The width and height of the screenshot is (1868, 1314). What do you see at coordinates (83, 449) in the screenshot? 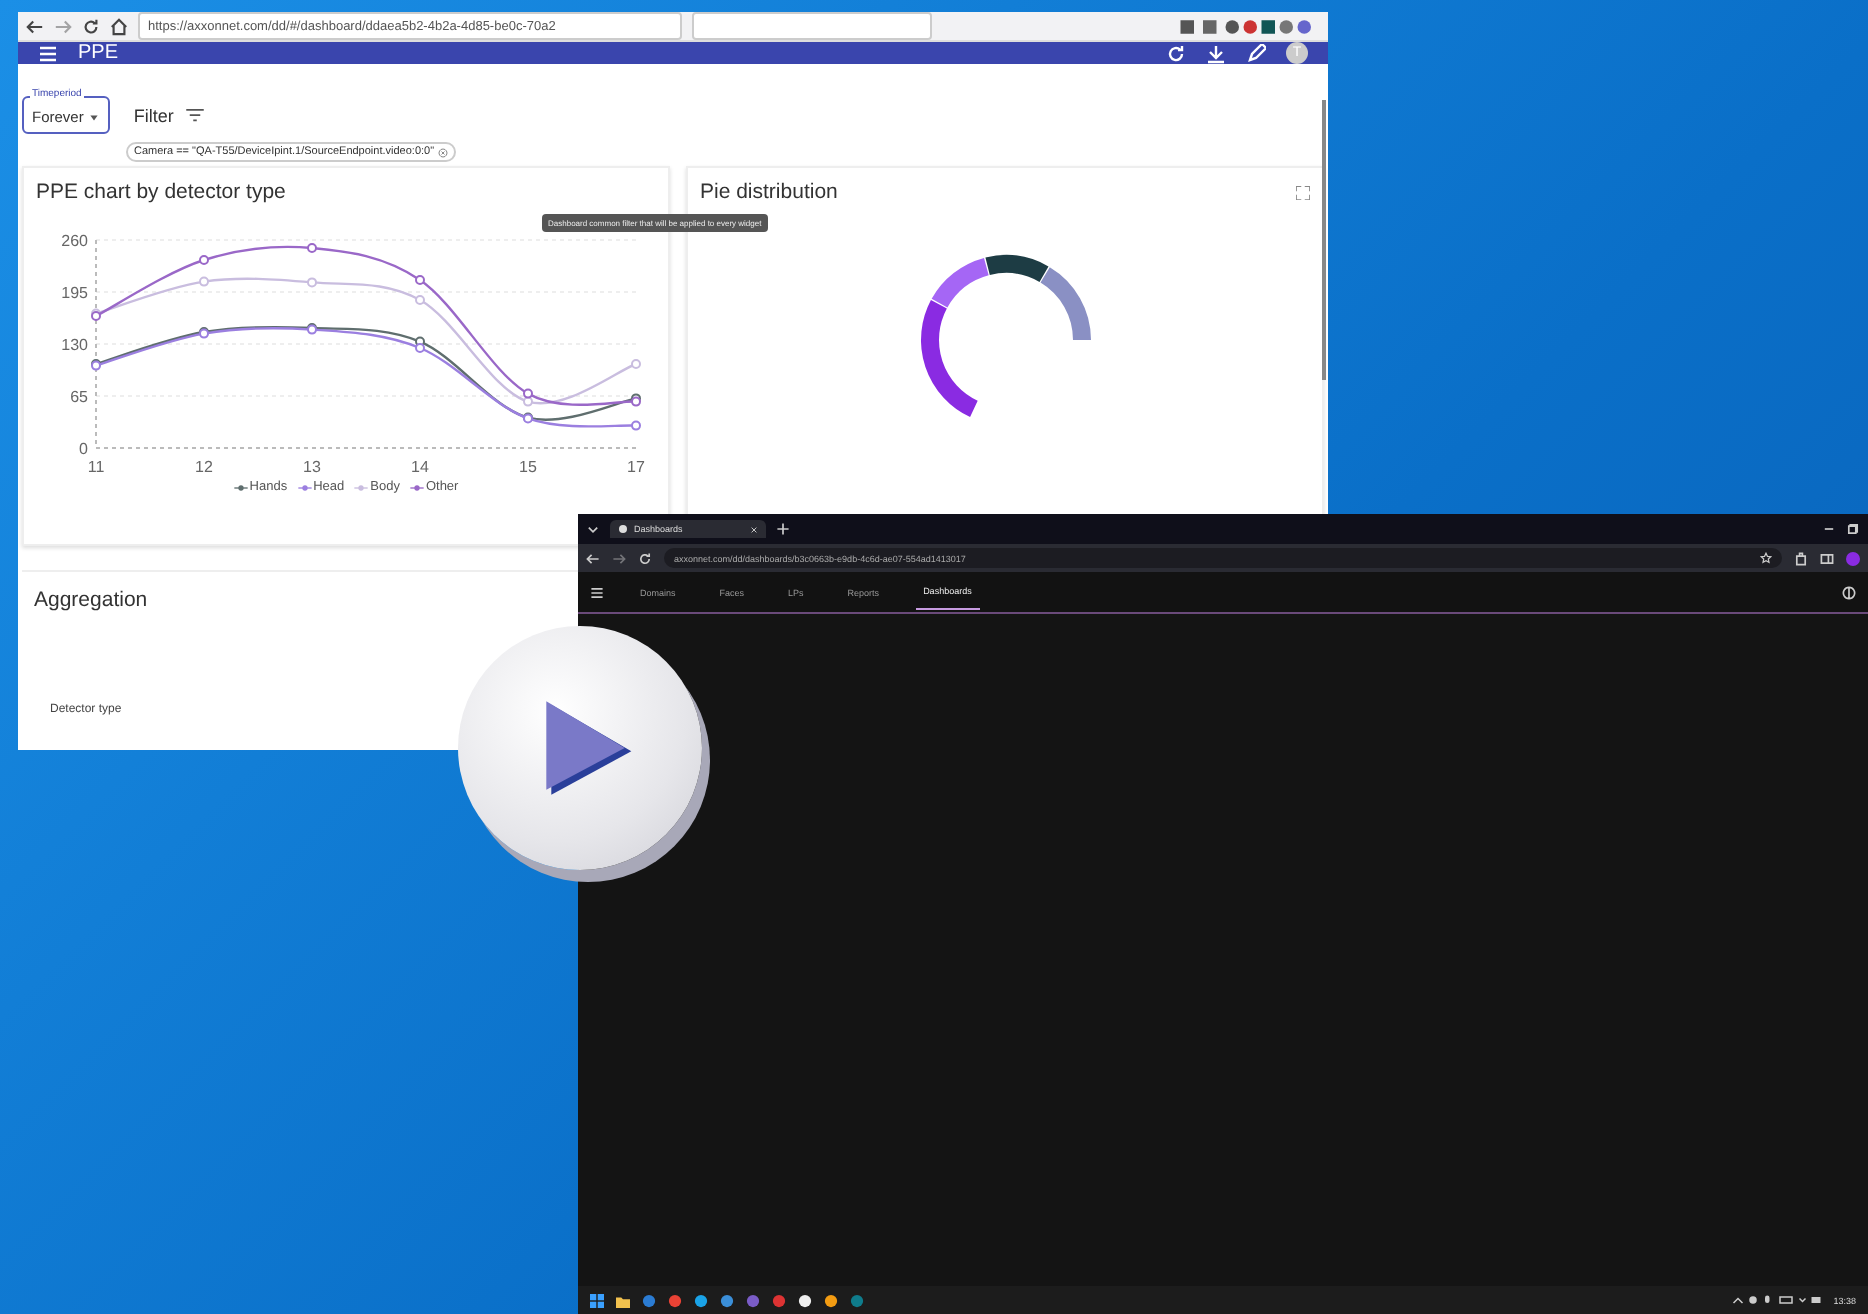
I see `y-tick-label: 0` at bounding box center [83, 449].